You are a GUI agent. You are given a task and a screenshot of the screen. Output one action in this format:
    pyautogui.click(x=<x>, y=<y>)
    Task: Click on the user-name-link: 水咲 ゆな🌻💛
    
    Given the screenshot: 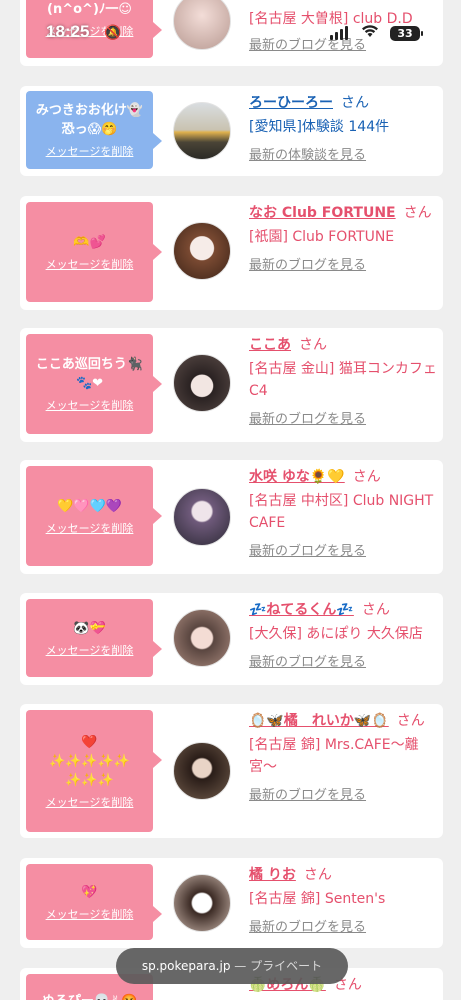 What is the action you would take?
    pyautogui.click(x=297, y=477)
    